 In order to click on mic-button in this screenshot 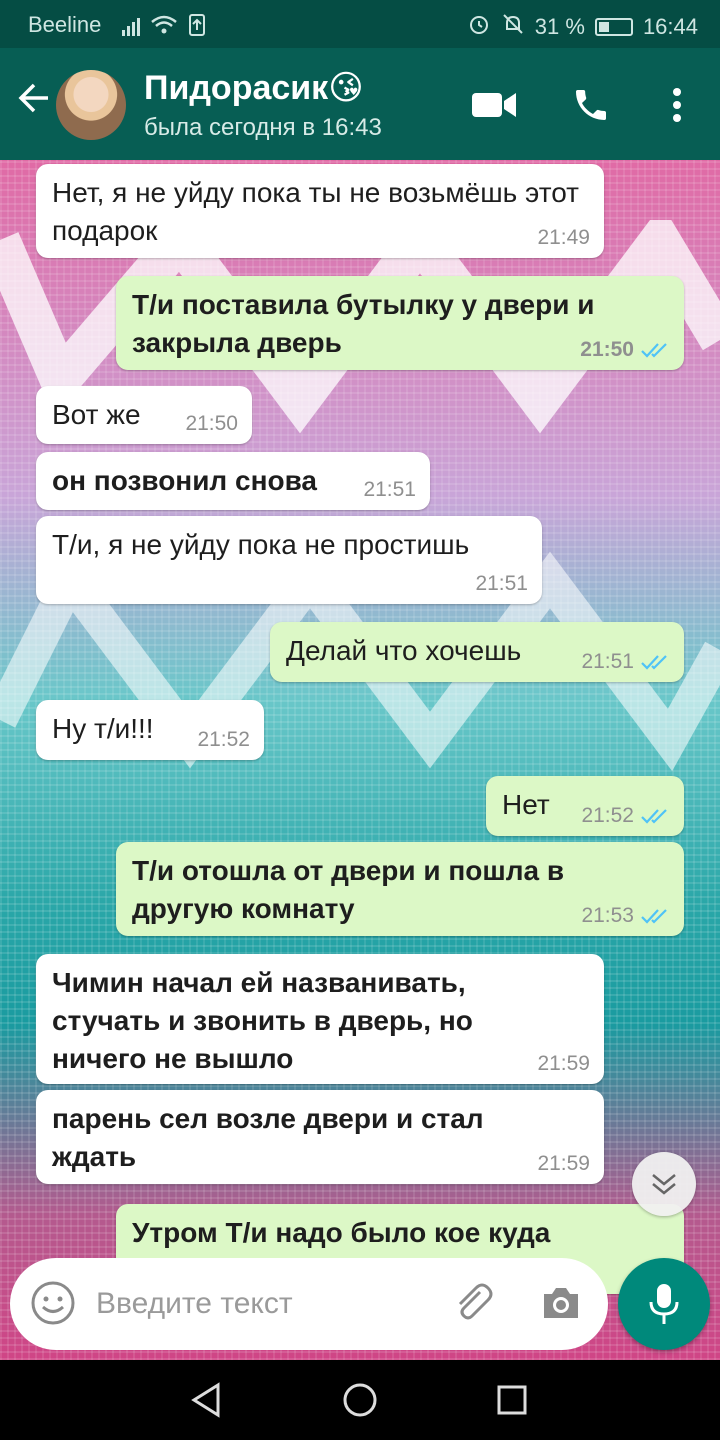, I will do `click(664, 1304)`.